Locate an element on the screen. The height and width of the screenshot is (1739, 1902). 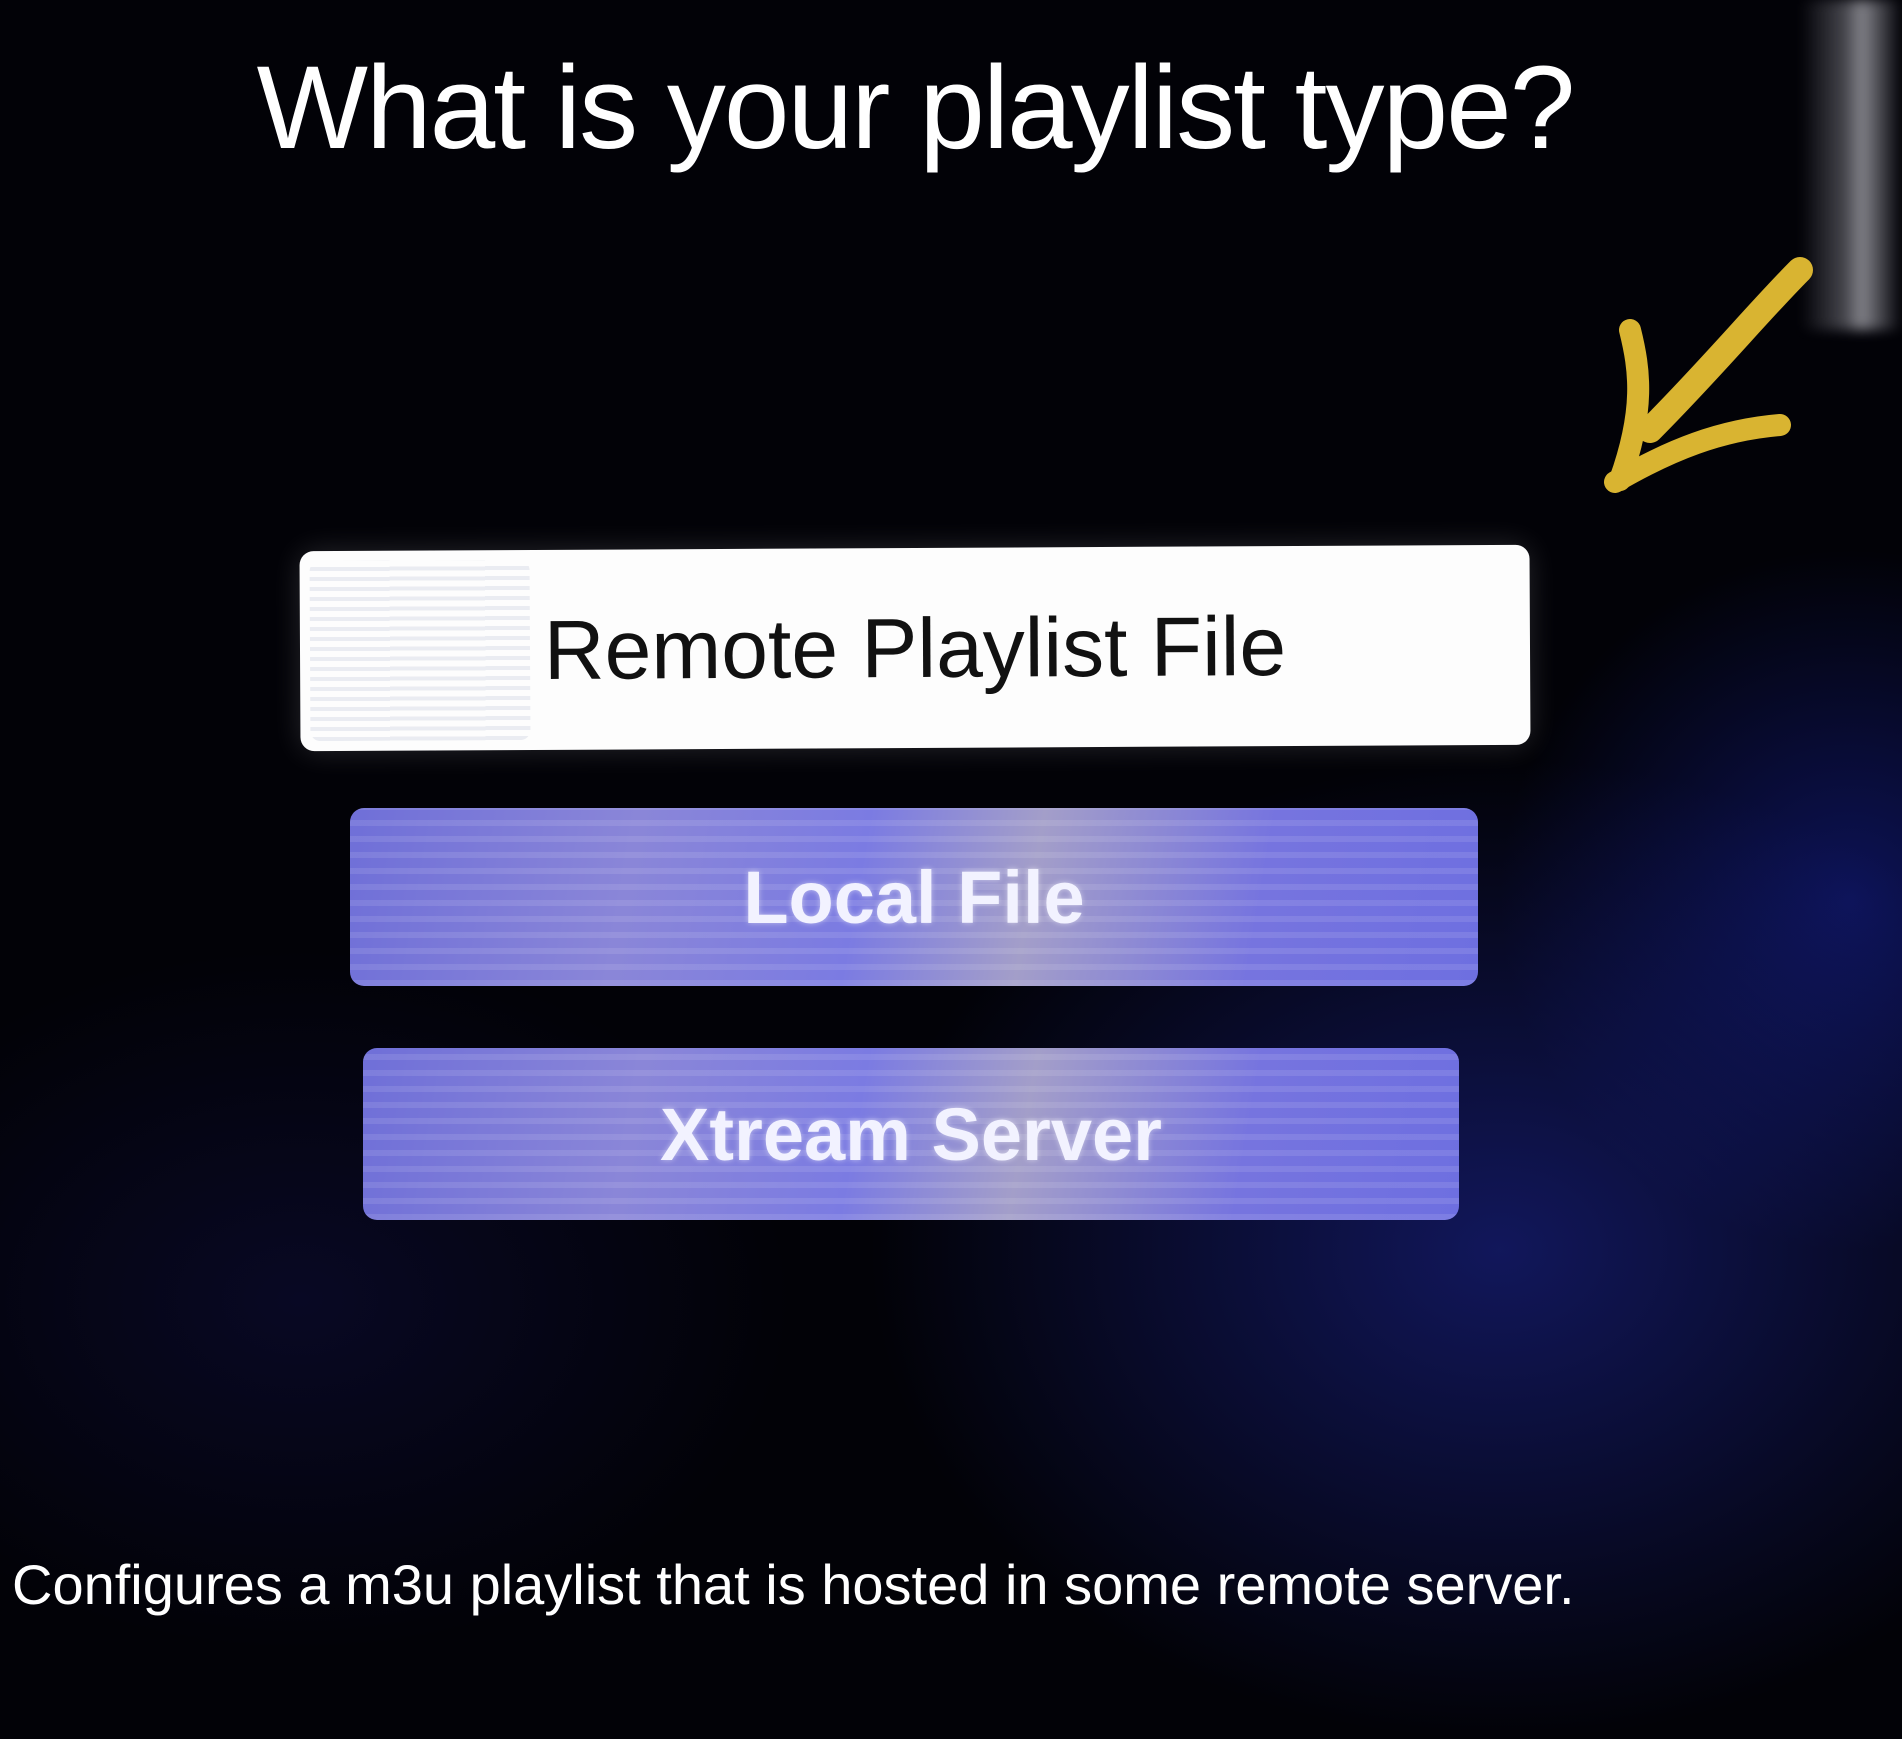
option-label: Xtream Server is located at coordinates (911, 1134).